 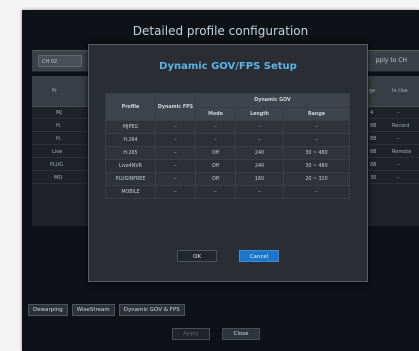 What do you see at coordinates (391, 61) in the screenshot?
I see `apply-to-ch-button: pply to CH` at bounding box center [391, 61].